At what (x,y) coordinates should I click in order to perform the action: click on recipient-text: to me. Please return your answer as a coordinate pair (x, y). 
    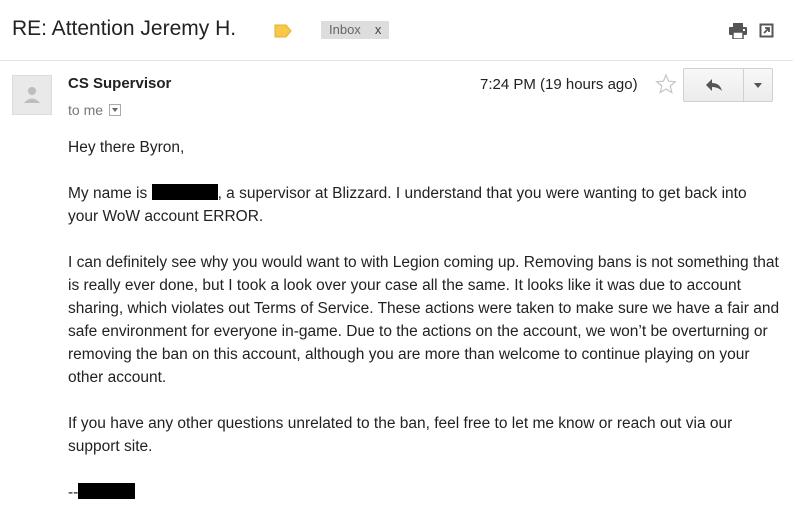
    Looking at the image, I should click on (86, 110).